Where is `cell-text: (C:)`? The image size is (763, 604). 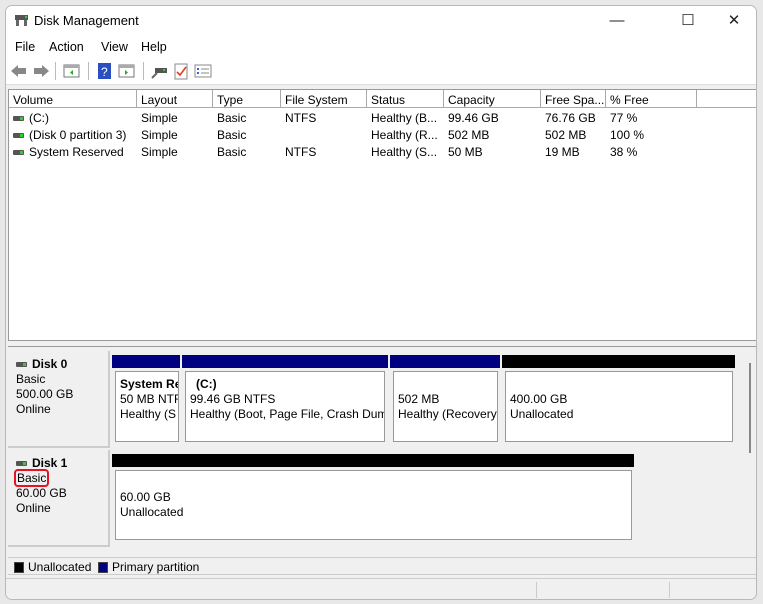 cell-text: (C:) is located at coordinates (39, 118).